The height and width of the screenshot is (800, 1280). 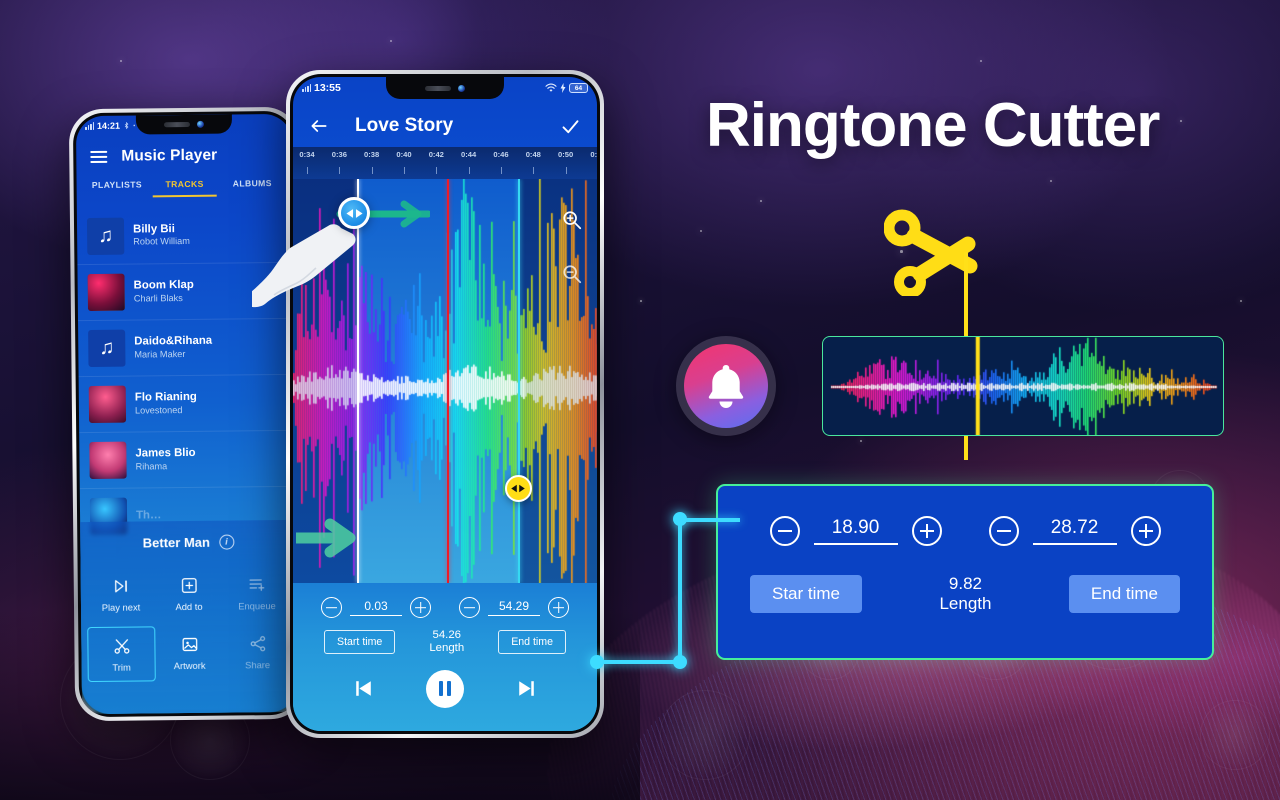 I want to click on action-enqueue: Enqueue, so click(x=257, y=593).